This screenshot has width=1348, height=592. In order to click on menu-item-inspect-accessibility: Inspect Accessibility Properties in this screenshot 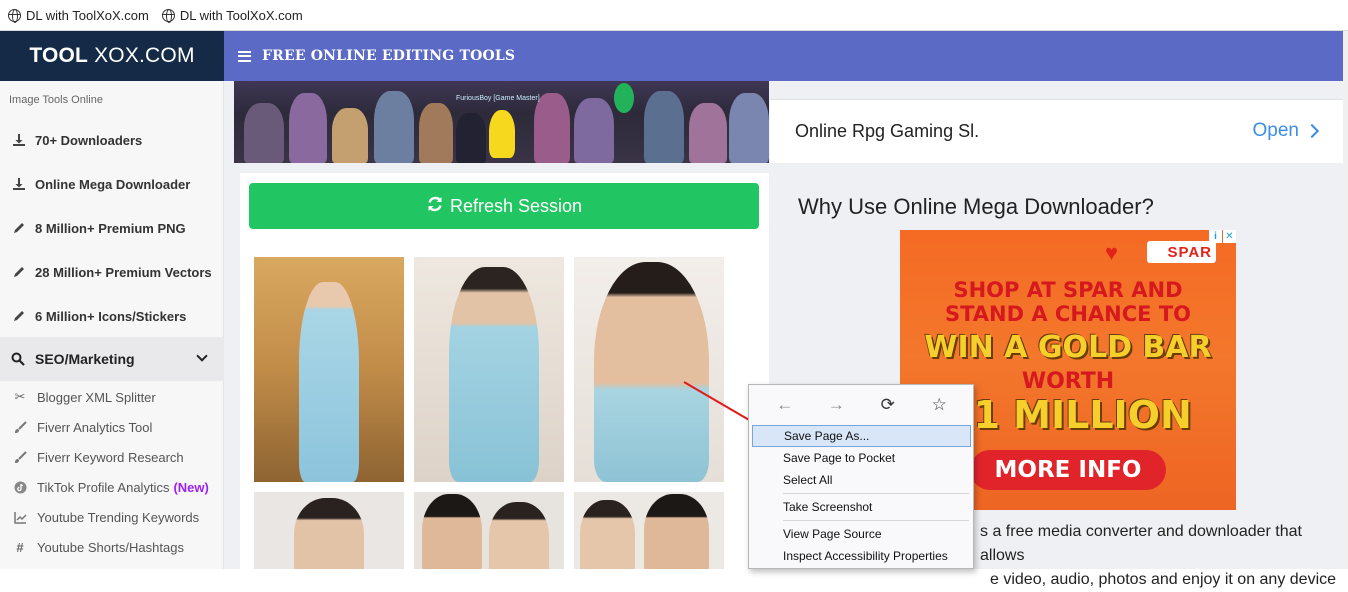, I will do `click(861, 556)`.